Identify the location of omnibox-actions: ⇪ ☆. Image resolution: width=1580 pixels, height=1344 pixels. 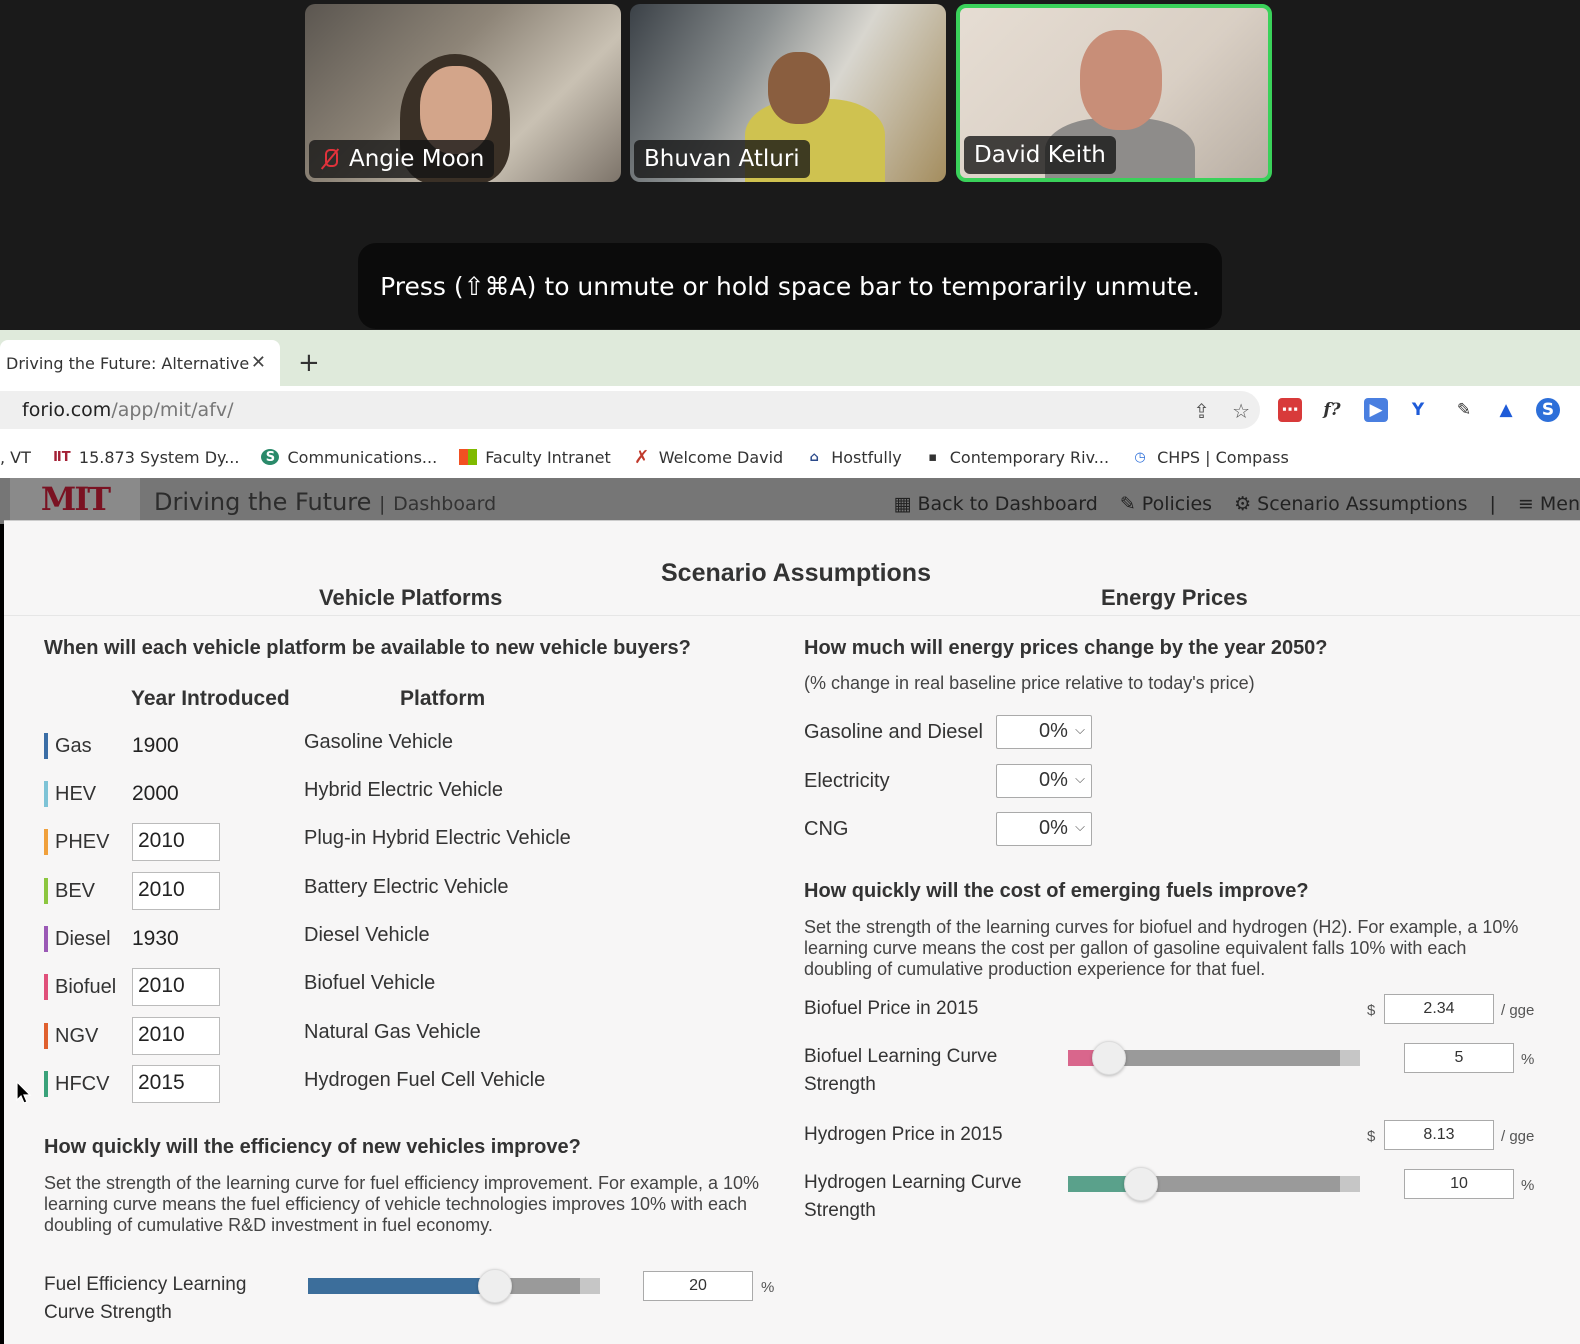
(1221, 411).